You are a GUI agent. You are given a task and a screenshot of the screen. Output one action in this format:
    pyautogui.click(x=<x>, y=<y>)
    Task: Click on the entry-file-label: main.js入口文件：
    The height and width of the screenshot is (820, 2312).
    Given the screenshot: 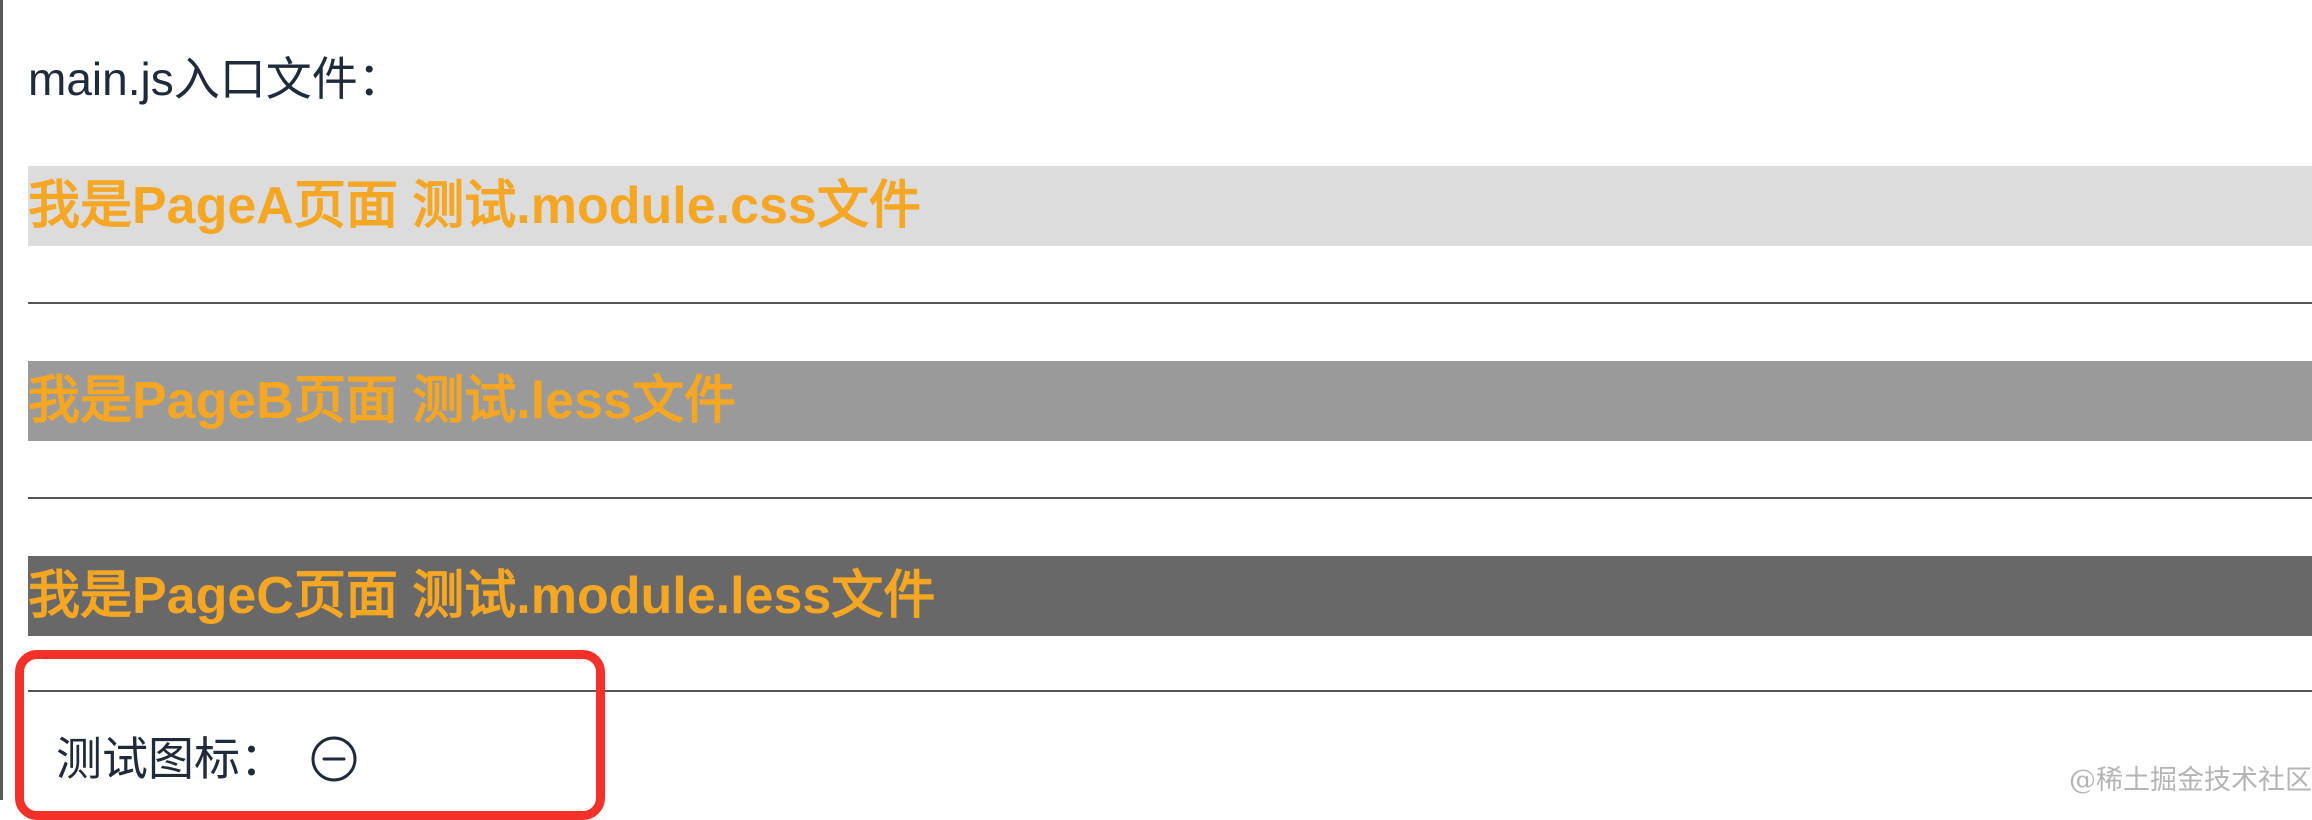 What is the action you would take?
    pyautogui.click(x=216, y=79)
    